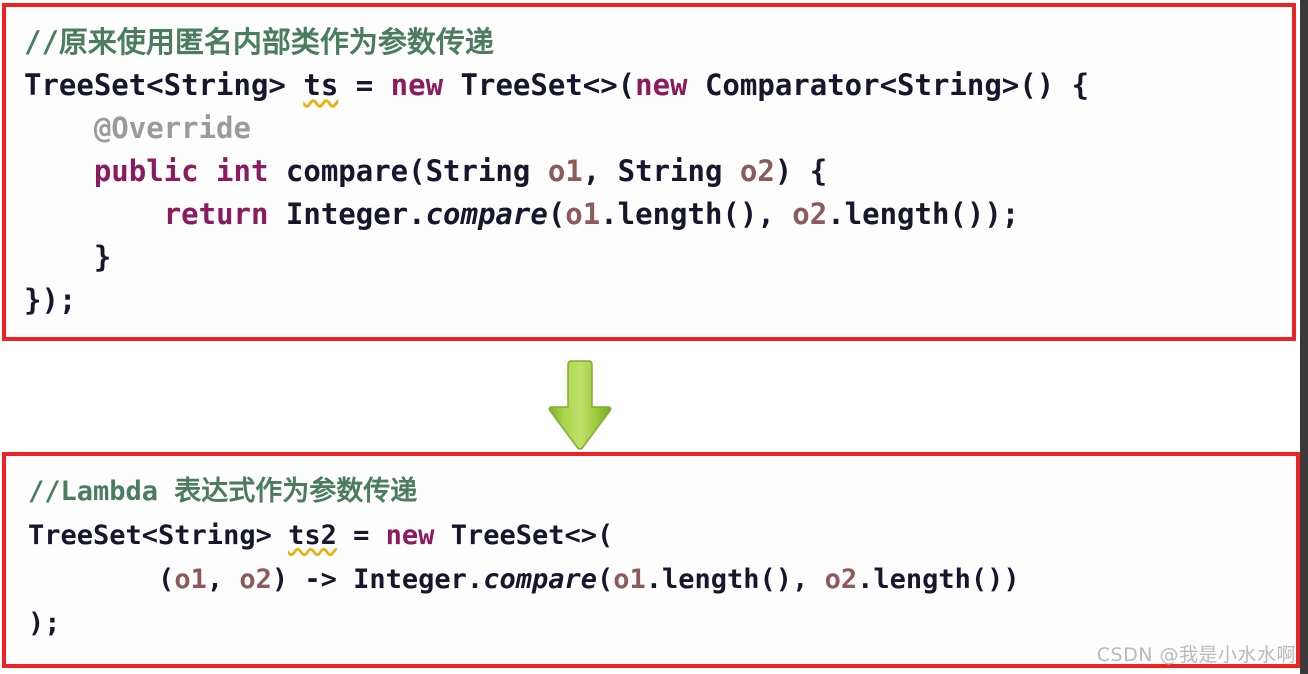 This screenshot has width=1308, height=674. Describe the element at coordinates (524, 492) in the screenshot. I see `line-comment: //Lambda 表达式作为参数传递` at that location.